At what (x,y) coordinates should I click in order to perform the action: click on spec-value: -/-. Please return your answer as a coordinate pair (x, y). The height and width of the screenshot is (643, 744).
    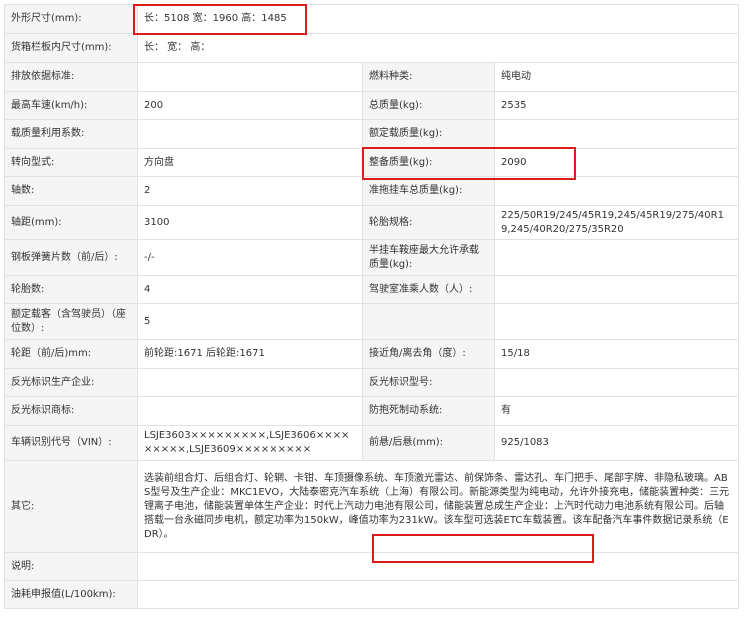
    Looking at the image, I should click on (250, 257).